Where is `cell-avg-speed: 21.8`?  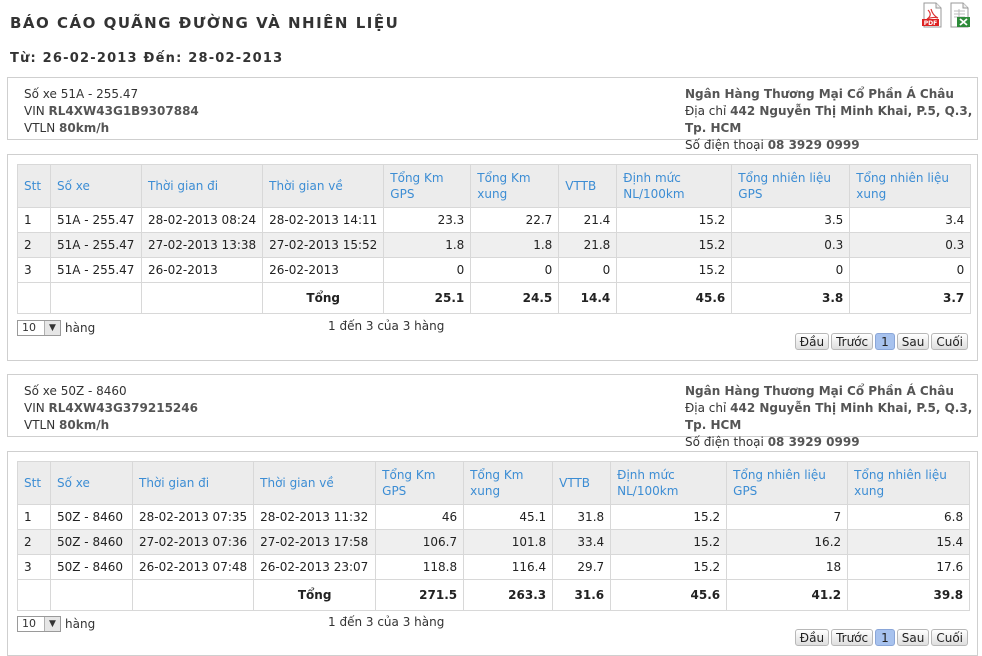
cell-avg-speed: 21.8 is located at coordinates (588, 245).